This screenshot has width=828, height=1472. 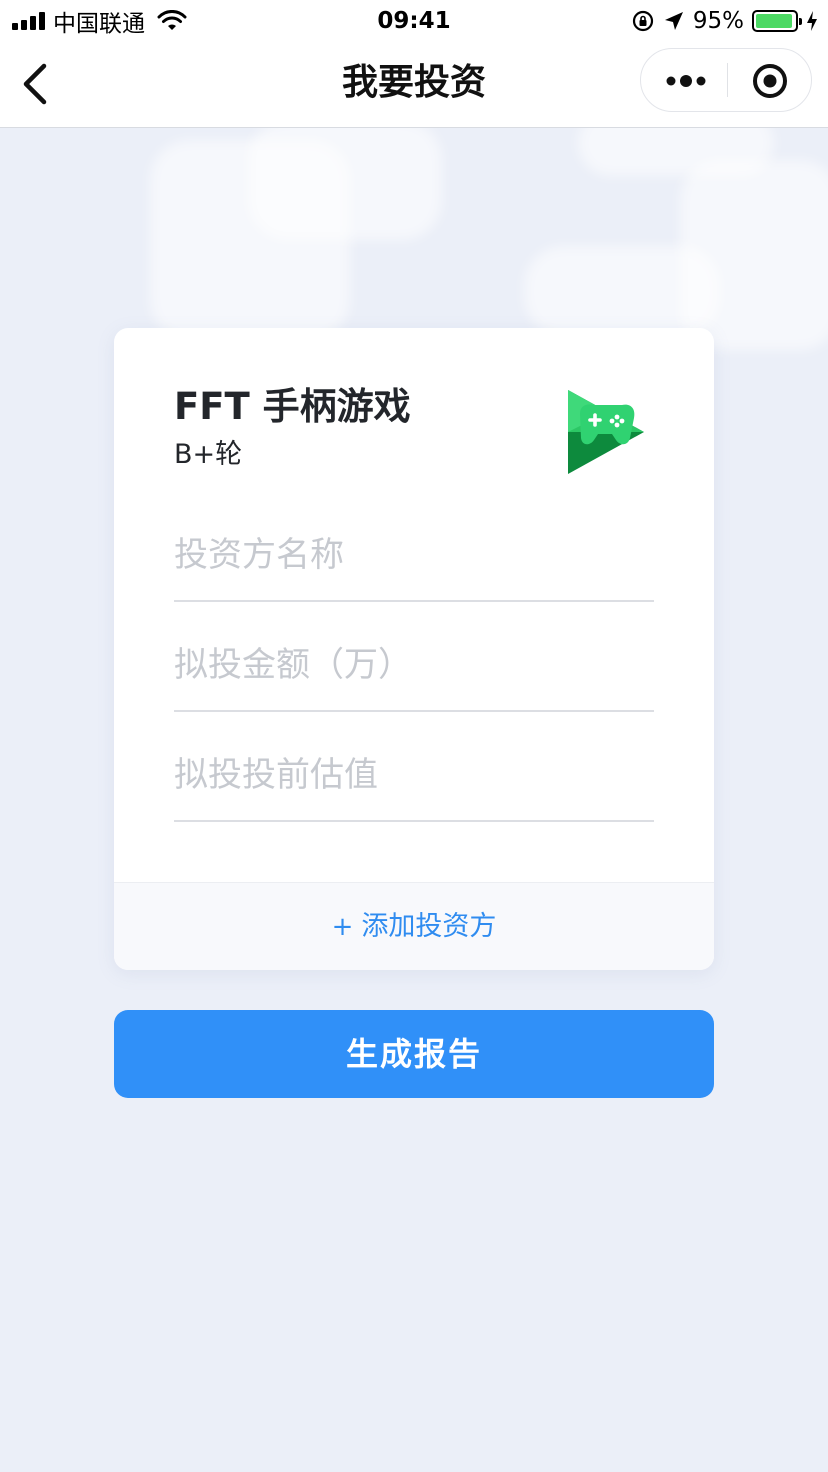 What do you see at coordinates (414, 21) in the screenshot?
I see `status-bar: 中国联通 09:41 95%` at bounding box center [414, 21].